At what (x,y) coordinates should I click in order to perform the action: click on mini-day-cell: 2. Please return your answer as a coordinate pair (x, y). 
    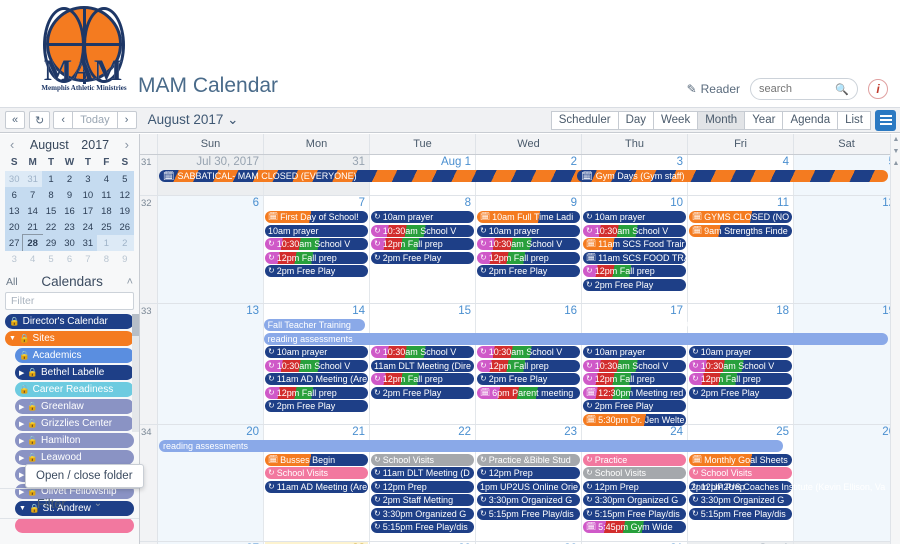
    Looking at the image, I should click on (124, 243).